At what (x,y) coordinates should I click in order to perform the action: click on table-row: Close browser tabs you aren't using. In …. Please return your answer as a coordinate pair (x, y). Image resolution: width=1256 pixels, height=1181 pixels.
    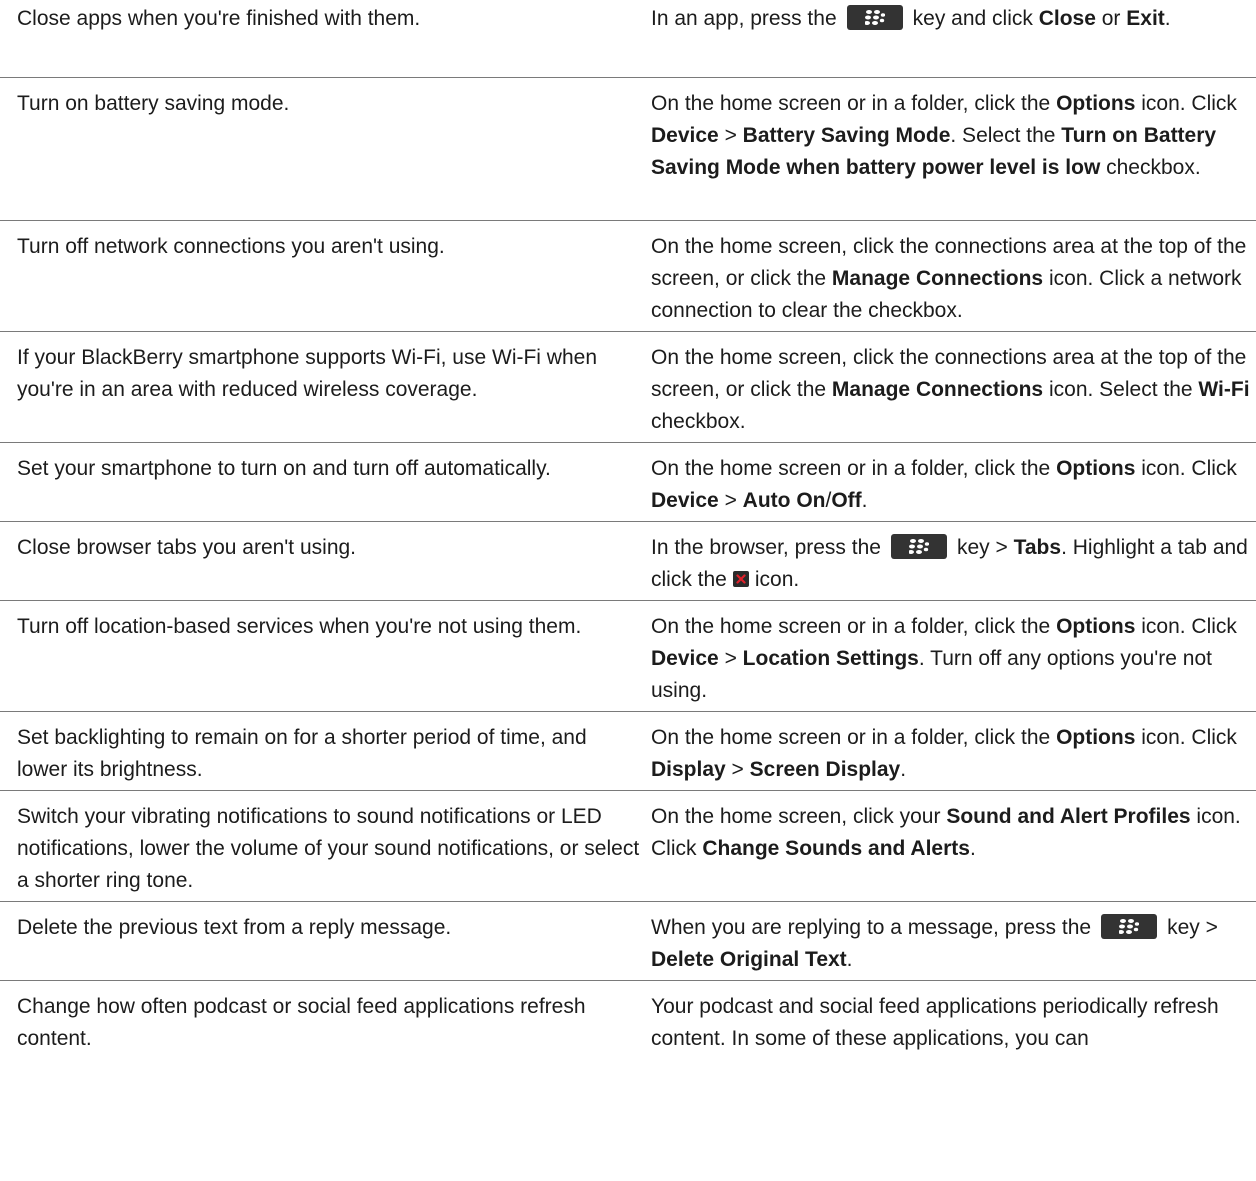
    Looking at the image, I should click on (628, 561).